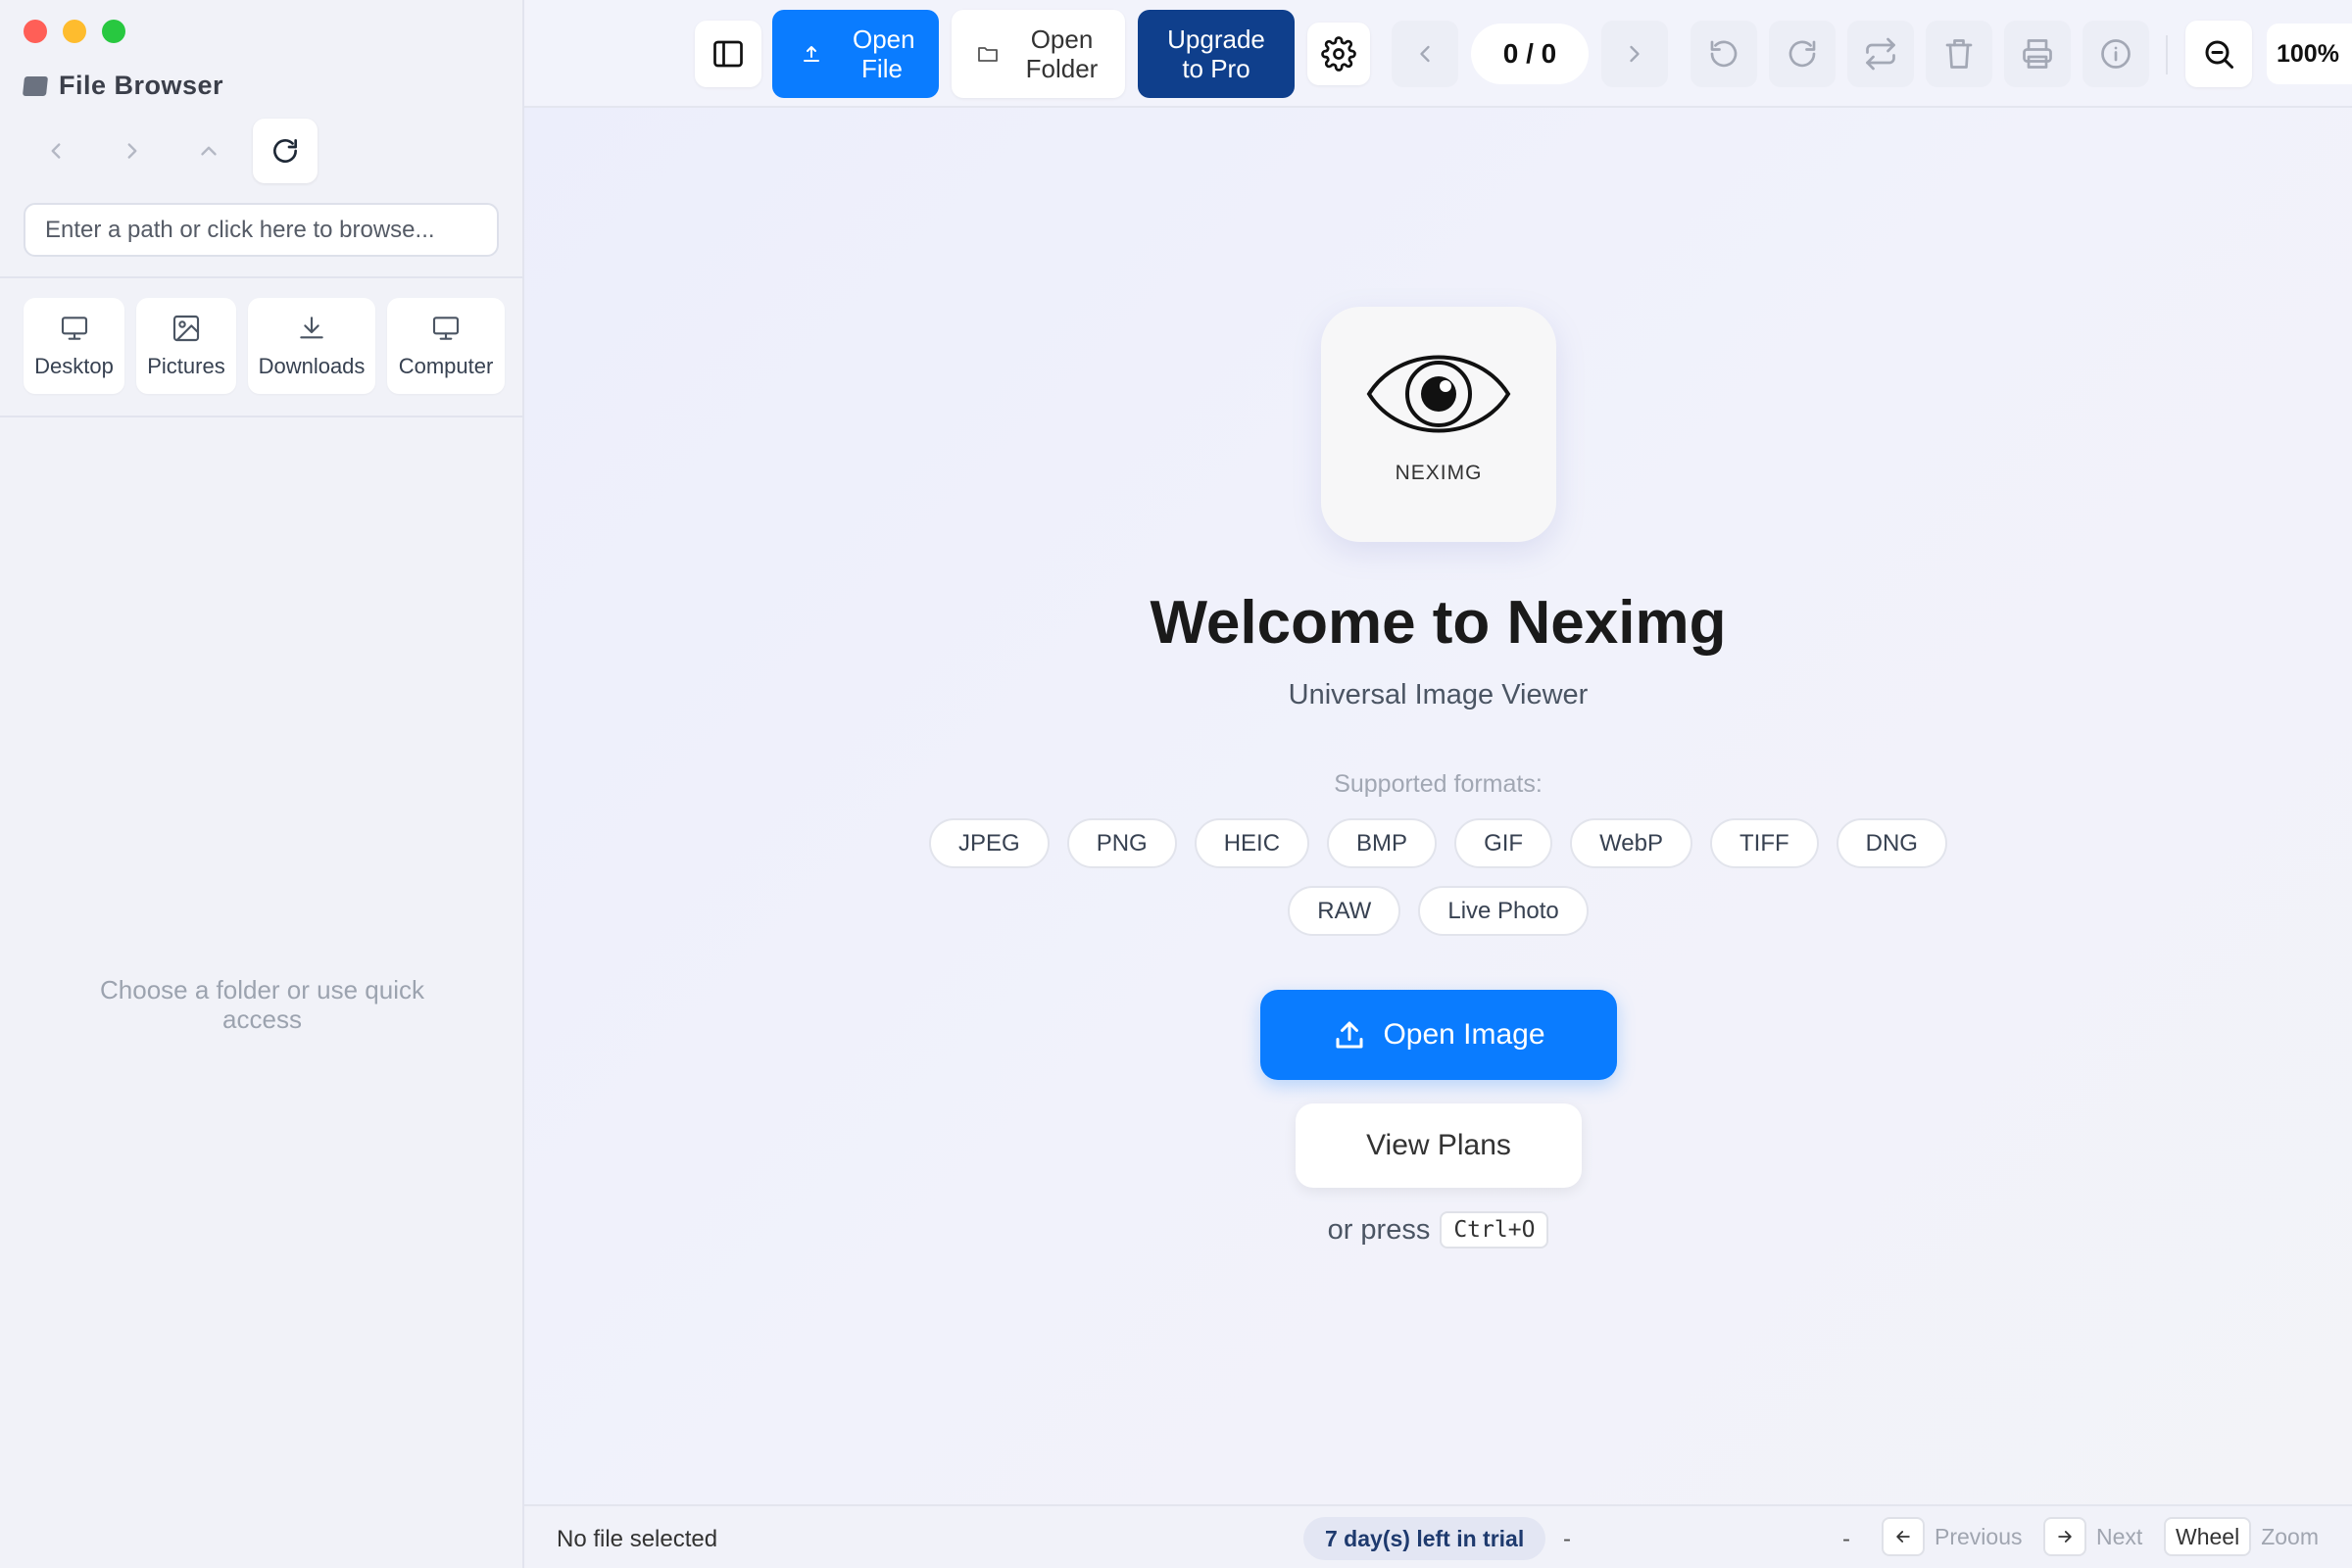 The width and height of the screenshot is (2352, 1568). I want to click on settings-button, so click(1338, 54).